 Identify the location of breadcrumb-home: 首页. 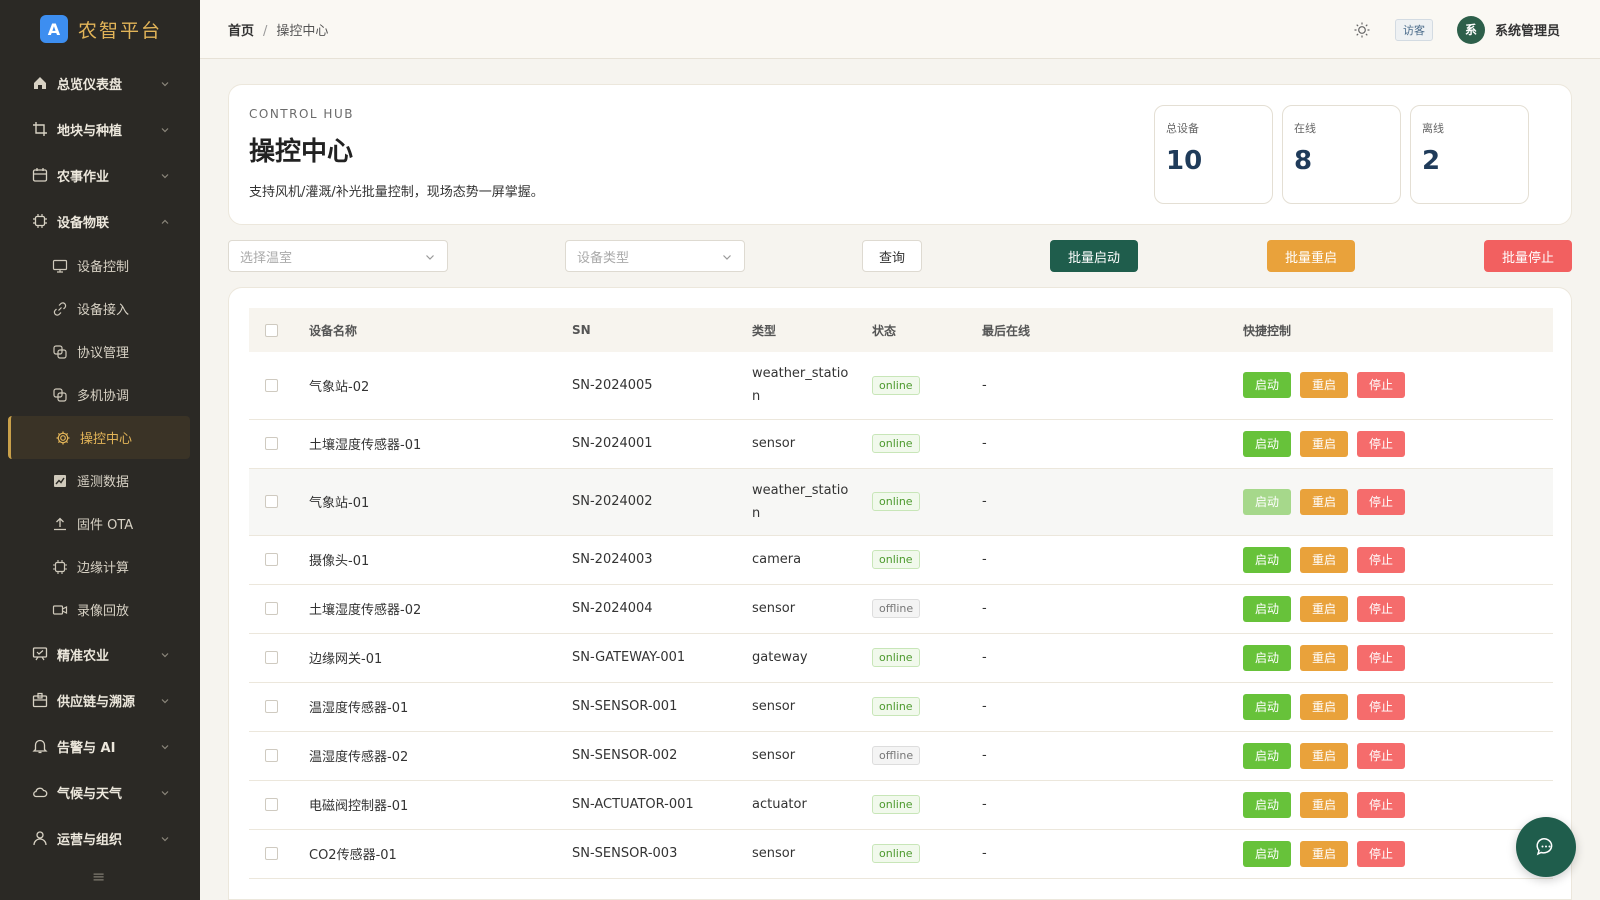
(241, 31).